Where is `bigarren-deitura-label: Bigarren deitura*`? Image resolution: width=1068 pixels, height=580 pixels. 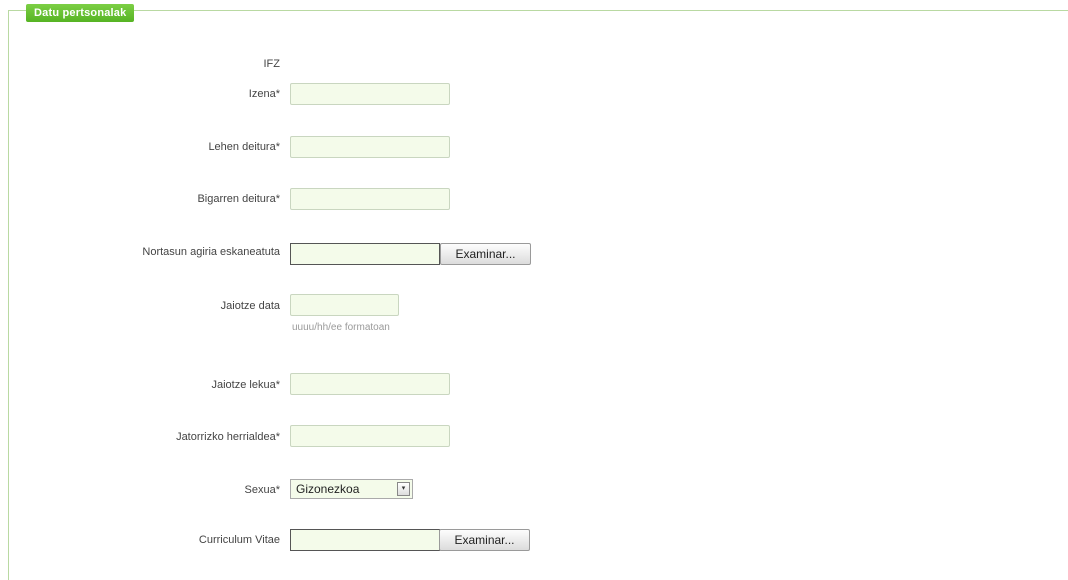 bigarren-deitura-label: Bigarren deitura* is located at coordinates (238, 199).